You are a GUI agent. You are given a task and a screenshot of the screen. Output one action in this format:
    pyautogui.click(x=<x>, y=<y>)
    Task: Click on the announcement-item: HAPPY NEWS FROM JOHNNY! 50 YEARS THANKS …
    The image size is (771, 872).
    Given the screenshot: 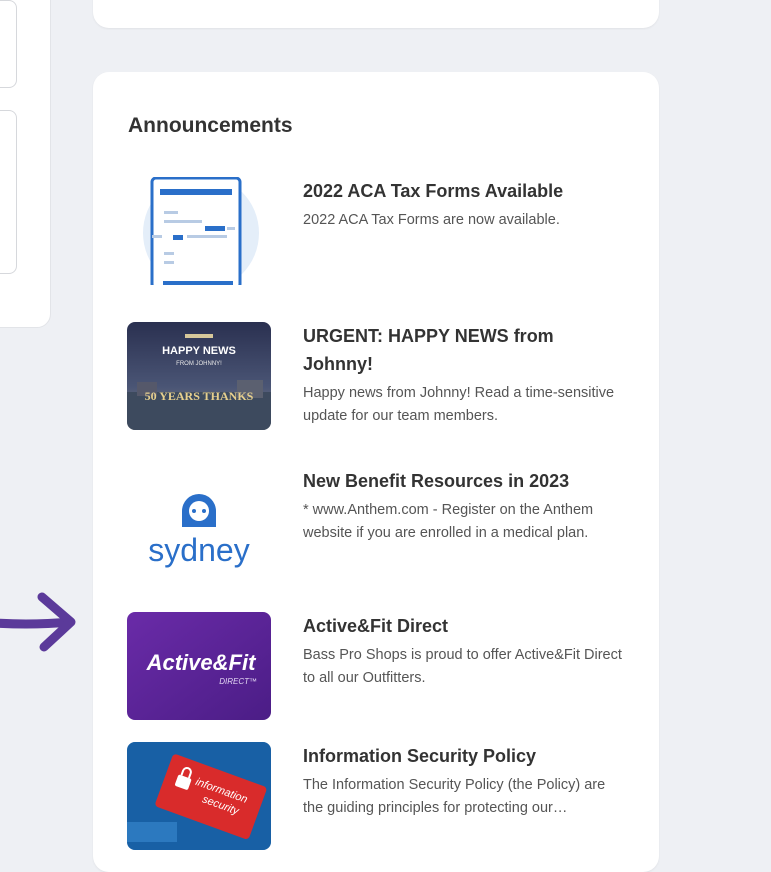 What is the action you would take?
    pyautogui.click(x=377, y=378)
    